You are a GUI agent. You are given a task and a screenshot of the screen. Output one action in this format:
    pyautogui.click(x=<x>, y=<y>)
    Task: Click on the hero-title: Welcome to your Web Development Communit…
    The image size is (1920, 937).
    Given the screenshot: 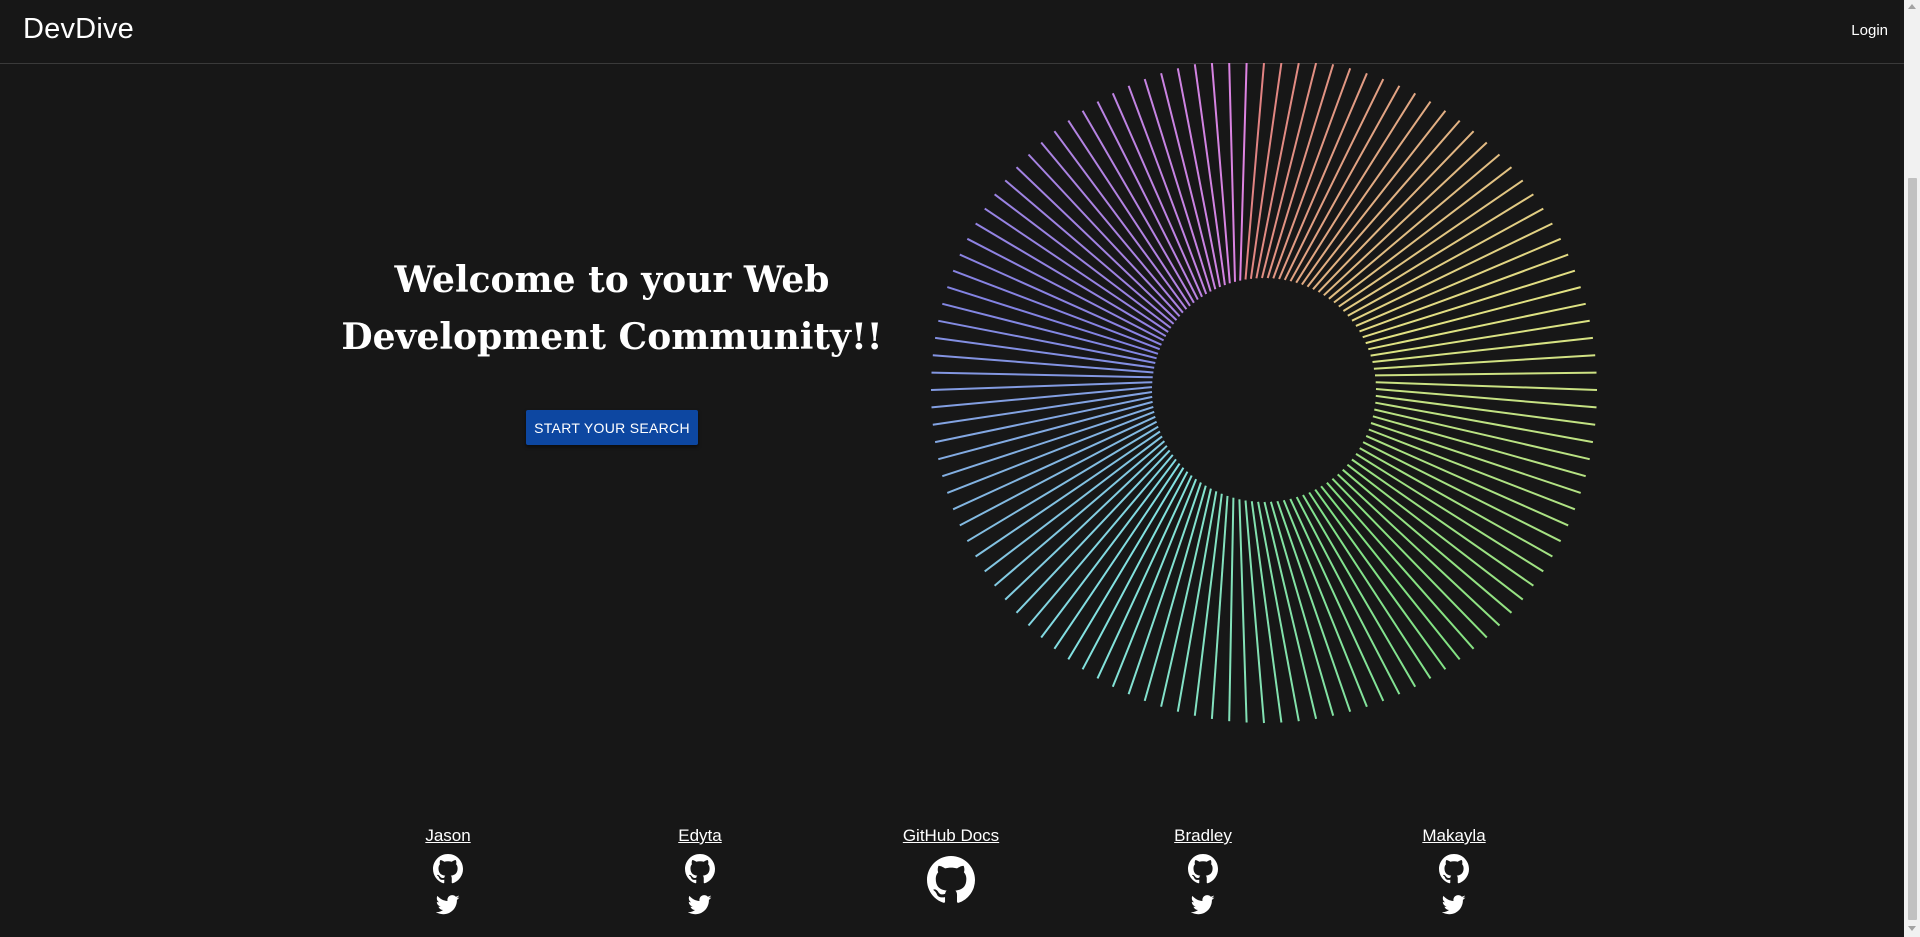 What is the action you would take?
    pyautogui.click(x=612, y=309)
    